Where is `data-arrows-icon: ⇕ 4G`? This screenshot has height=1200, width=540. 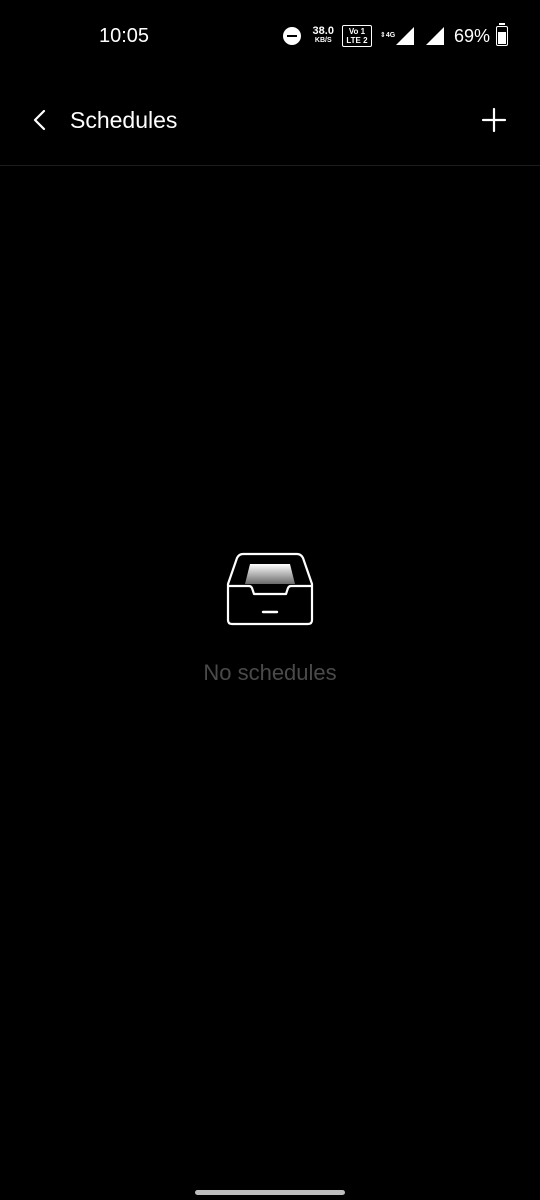 data-arrows-icon: ⇕ 4G is located at coordinates (387, 35).